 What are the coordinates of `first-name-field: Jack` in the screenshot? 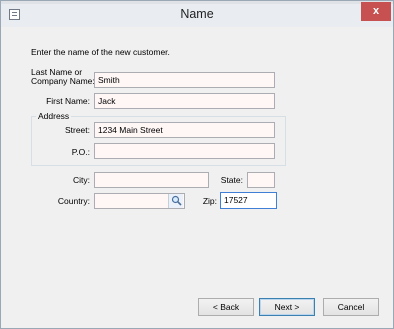 It's located at (184, 101).